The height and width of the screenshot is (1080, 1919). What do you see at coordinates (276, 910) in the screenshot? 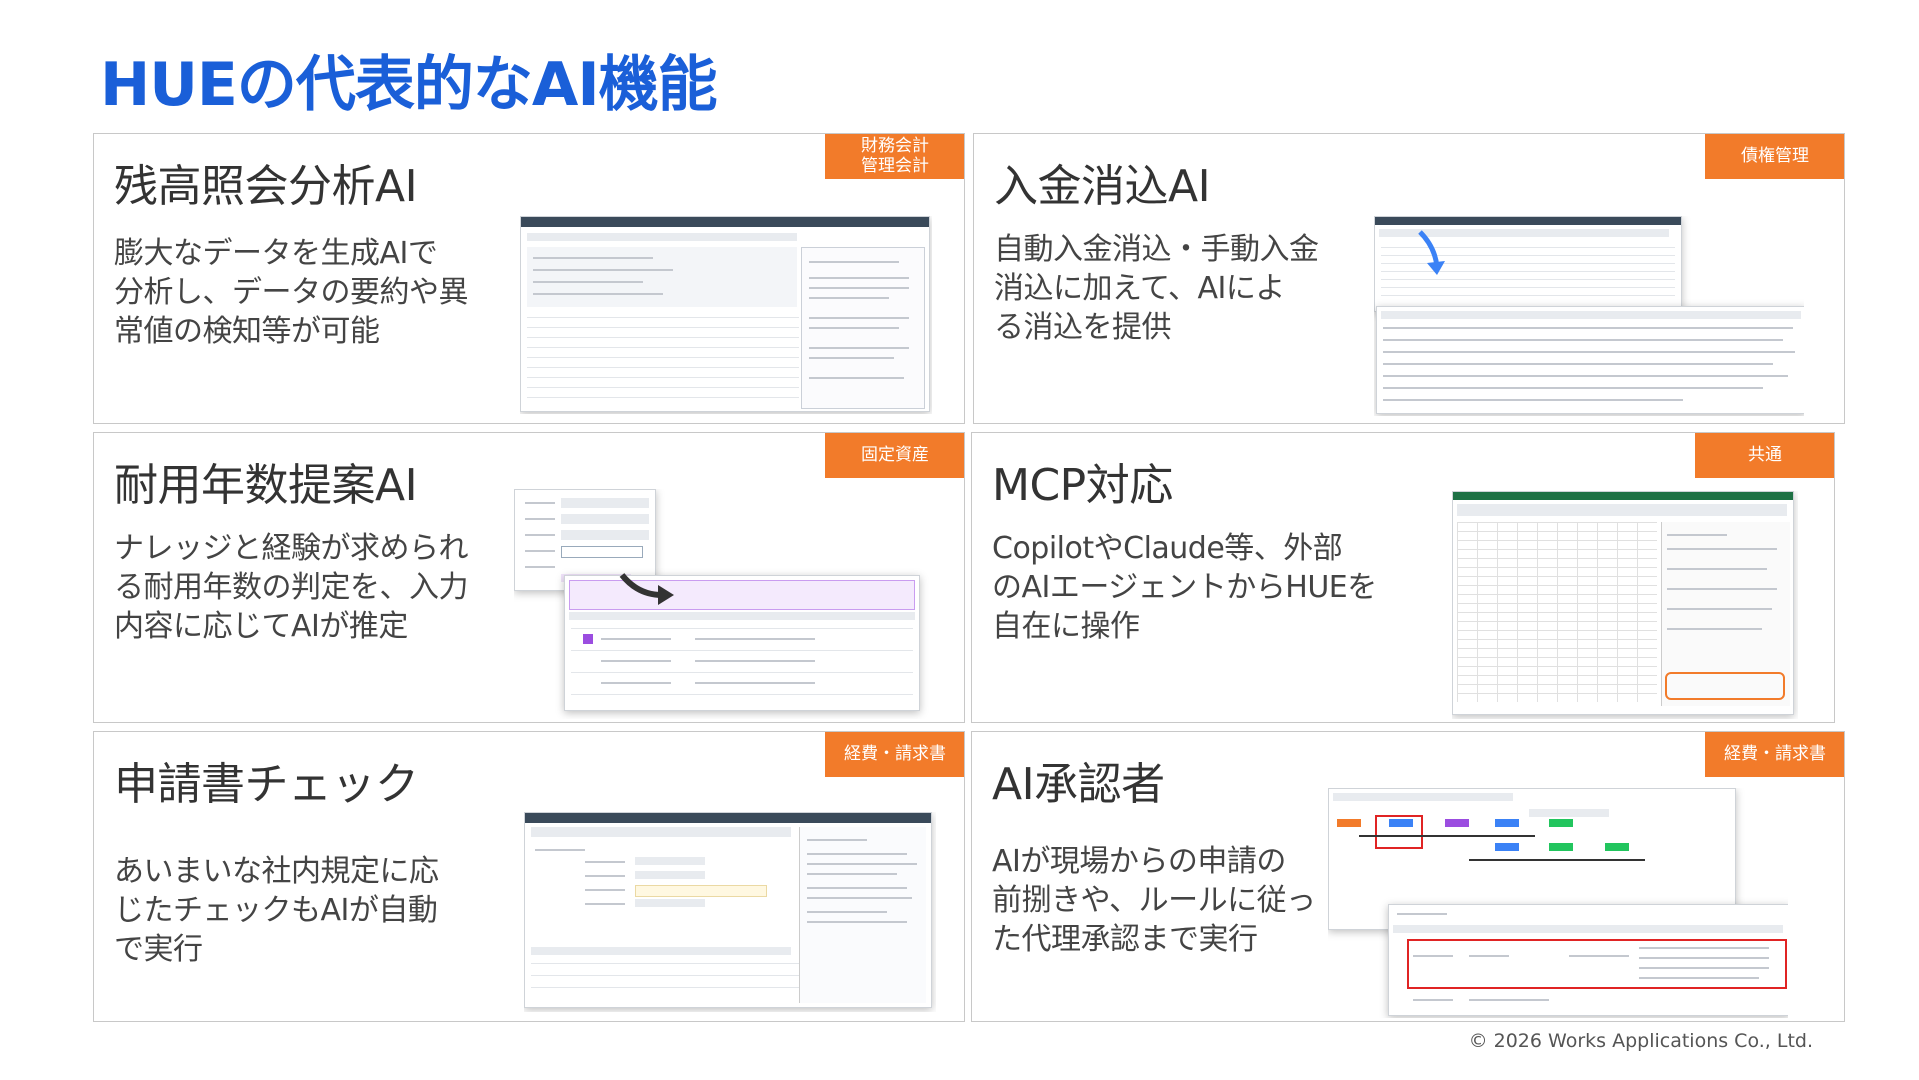
I see `card-description: あいまいな社内規定に応 じたチェックもAIが自動 で実行` at bounding box center [276, 910].